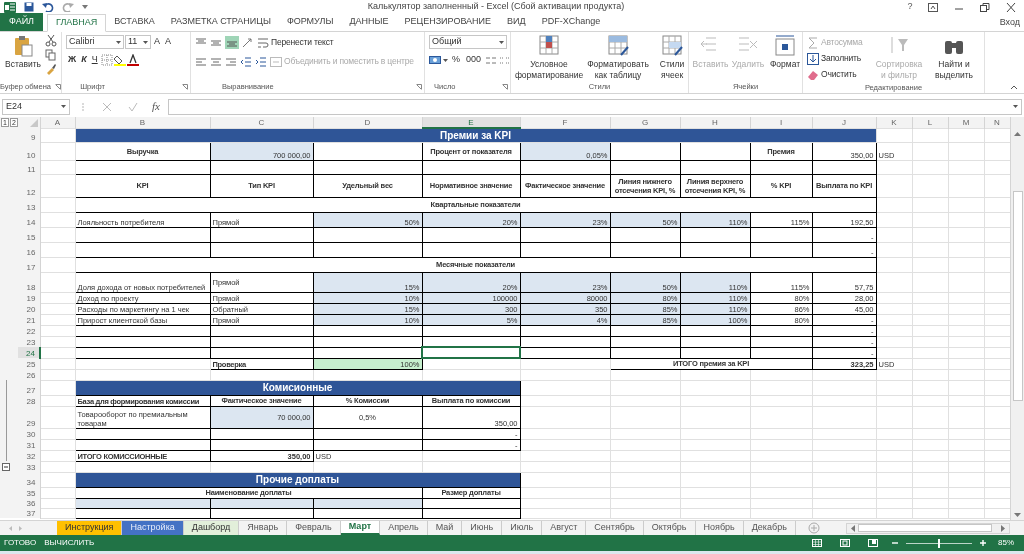 Image resolution: width=1024 pixels, height=554 pixels. I want to click on row-header: 21, so click(29, 319).